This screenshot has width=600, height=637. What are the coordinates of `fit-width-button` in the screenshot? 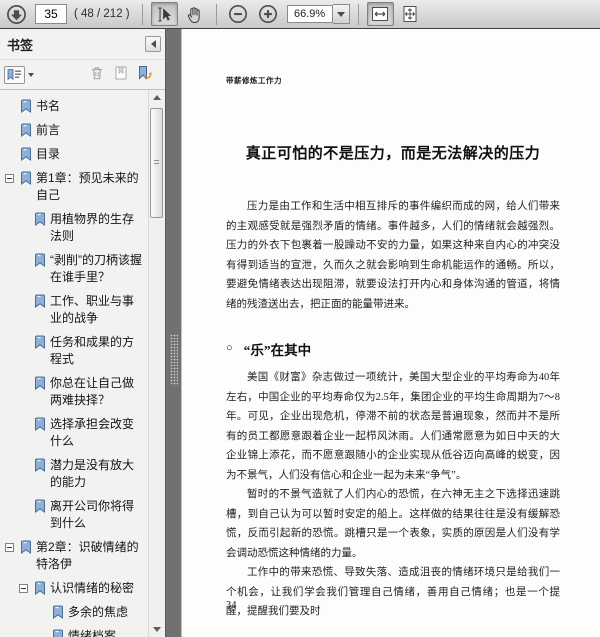 It's located at (380, 14).